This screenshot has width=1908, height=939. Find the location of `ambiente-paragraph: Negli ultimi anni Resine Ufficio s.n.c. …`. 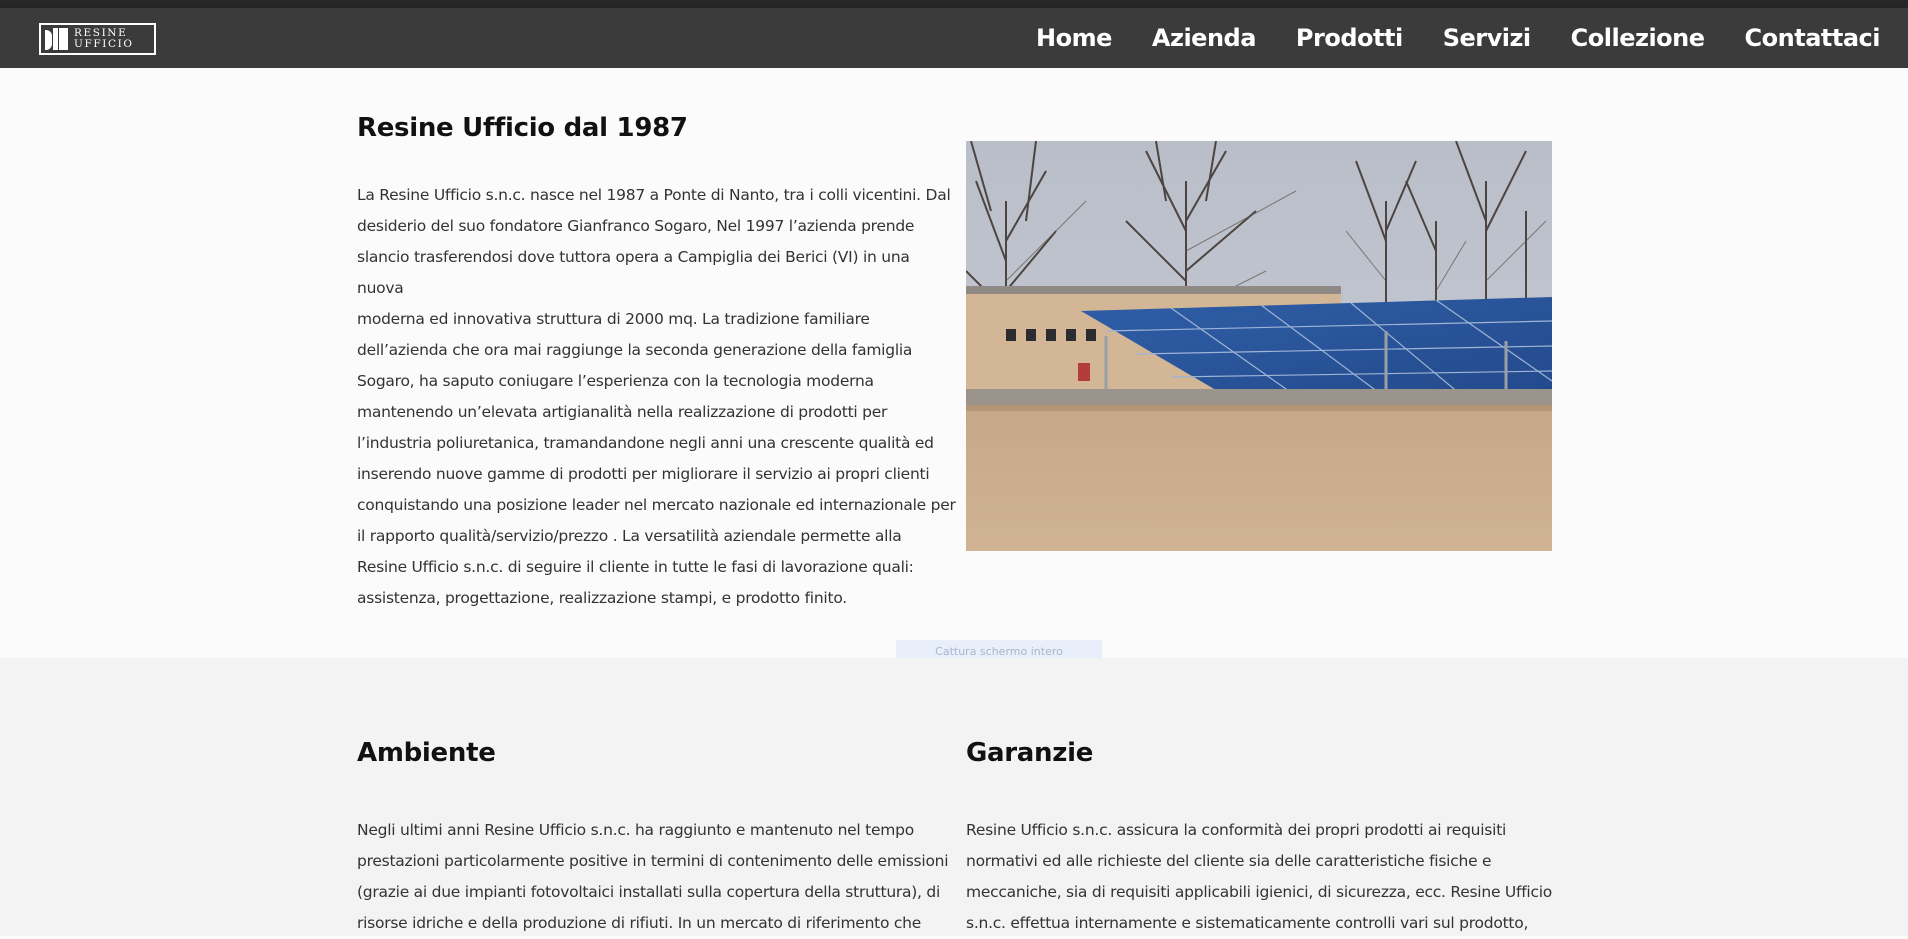

ambiente-paragraph: Negli ultimi anni Resine Ufficio s.n.c. … is located at coordinates (657, 877).